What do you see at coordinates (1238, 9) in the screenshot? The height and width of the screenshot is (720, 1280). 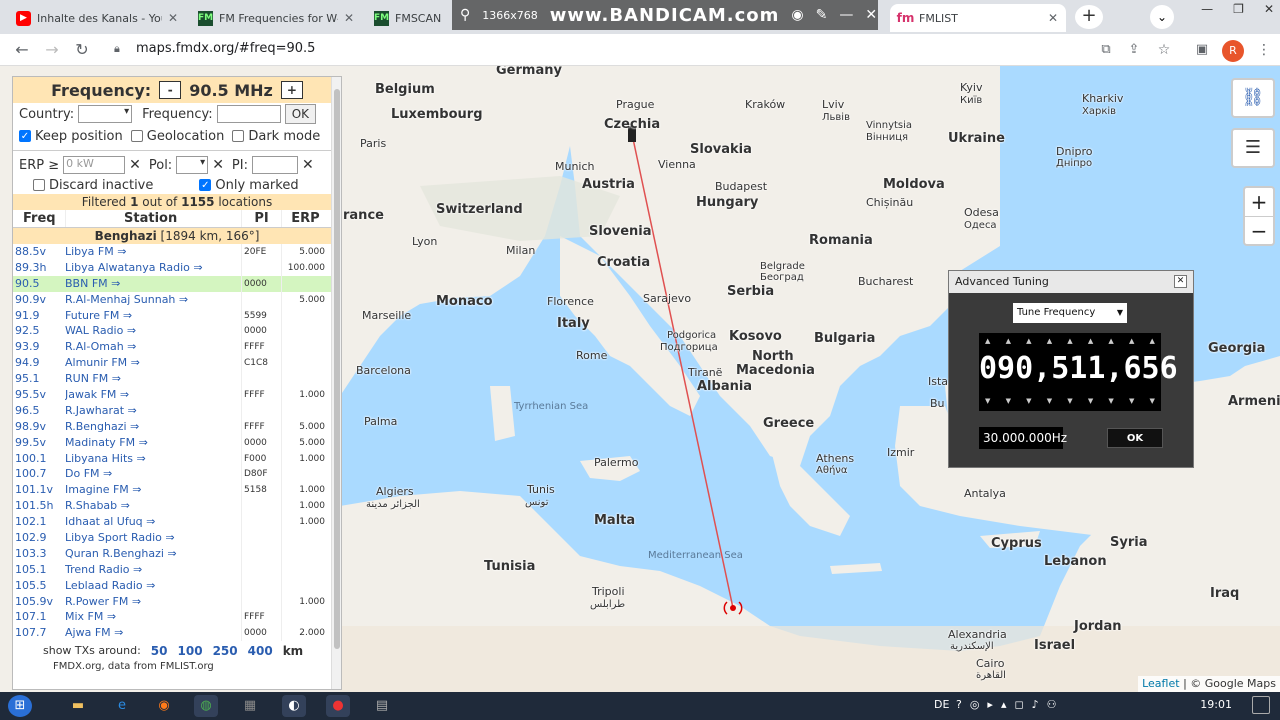 I see `maximize-icon: ❐` at bounding box center [1238, 9].